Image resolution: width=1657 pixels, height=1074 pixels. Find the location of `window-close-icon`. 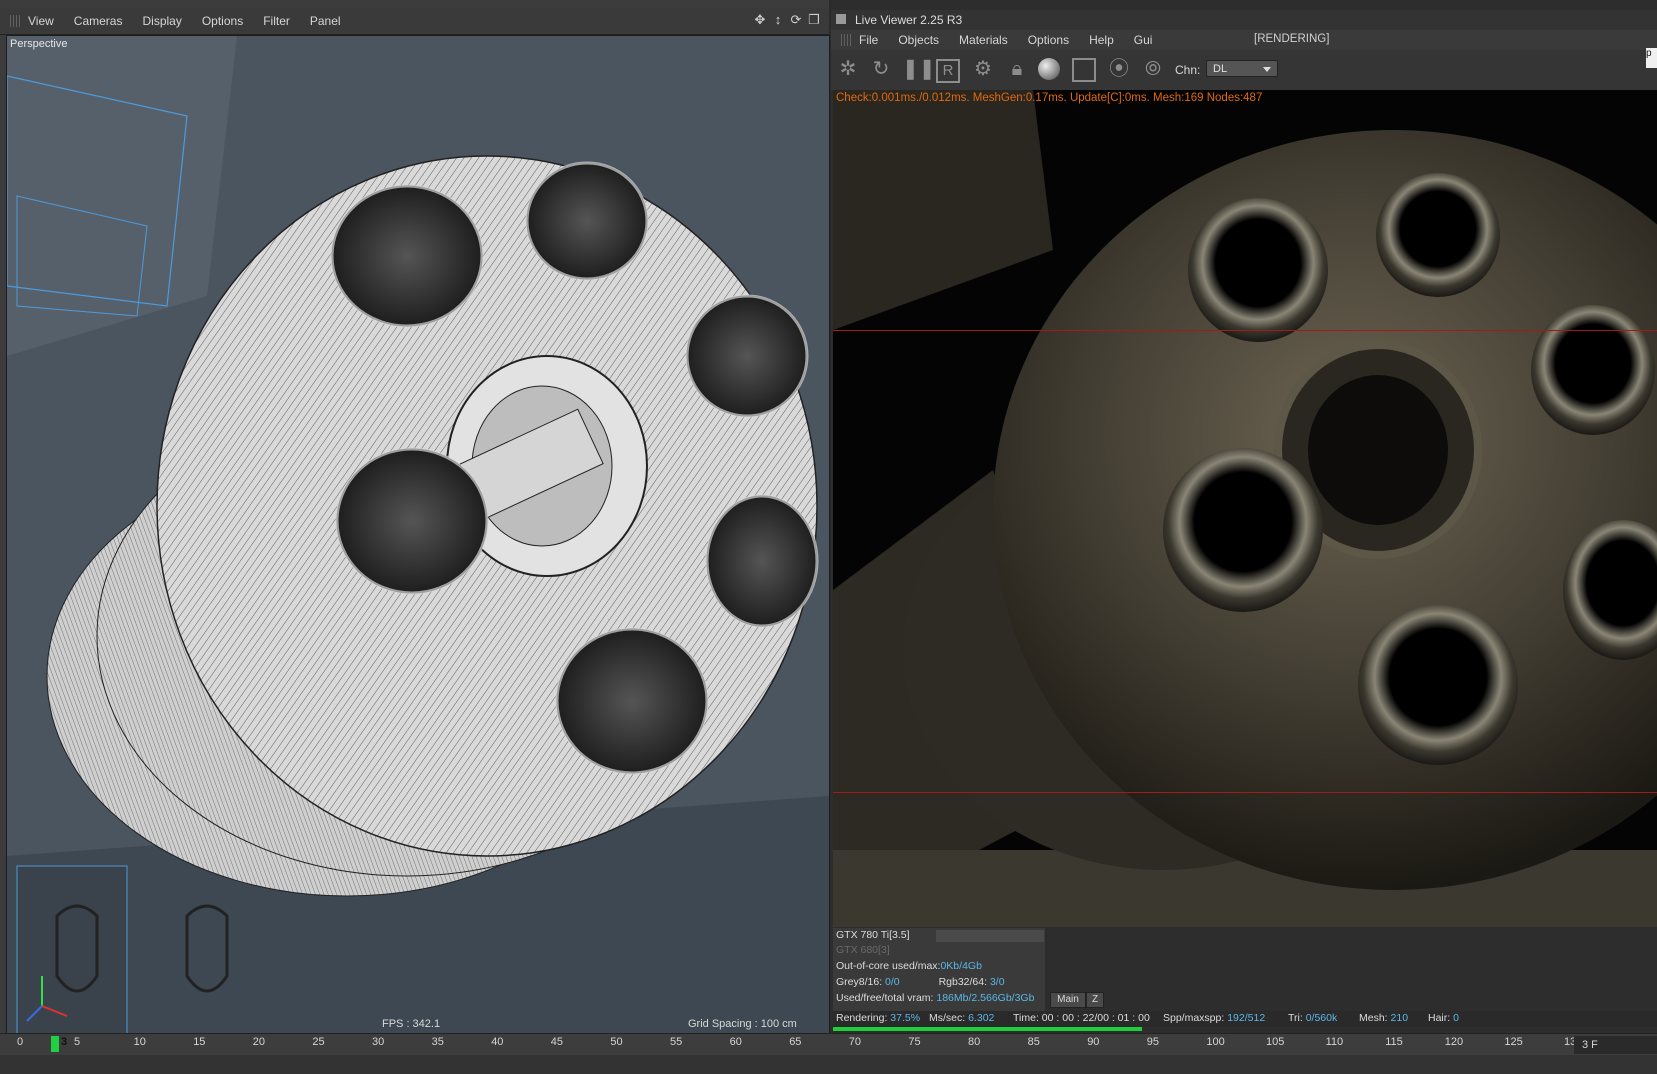

window-close-icon is located at coordinates (841, 19).